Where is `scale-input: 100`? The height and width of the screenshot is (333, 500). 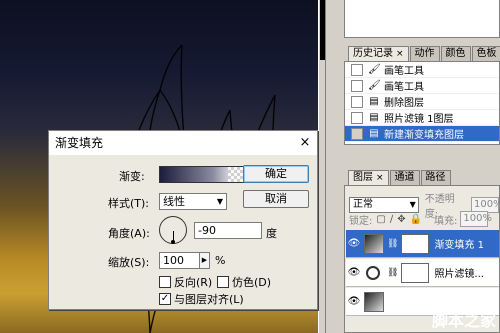 scale-input: 100 is located at coordinates (179, 260).